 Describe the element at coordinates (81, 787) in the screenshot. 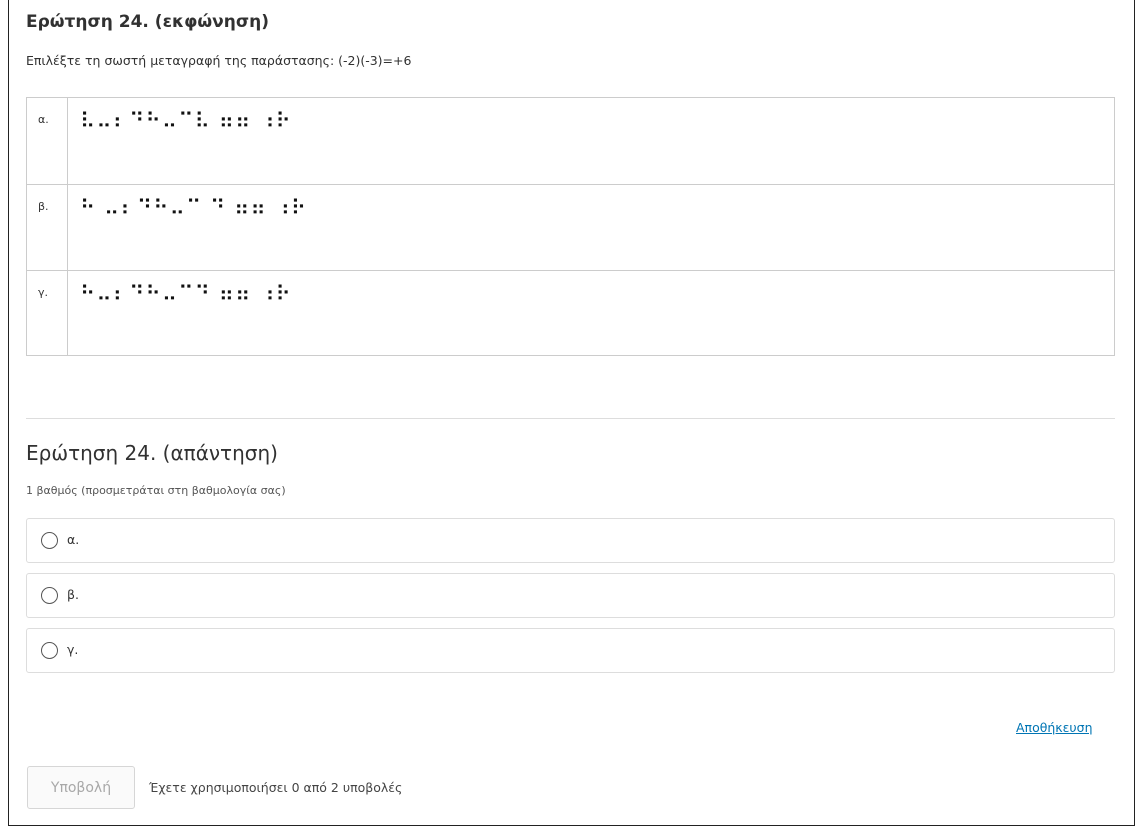

I see `submit-button: Υποβολή` at that location.